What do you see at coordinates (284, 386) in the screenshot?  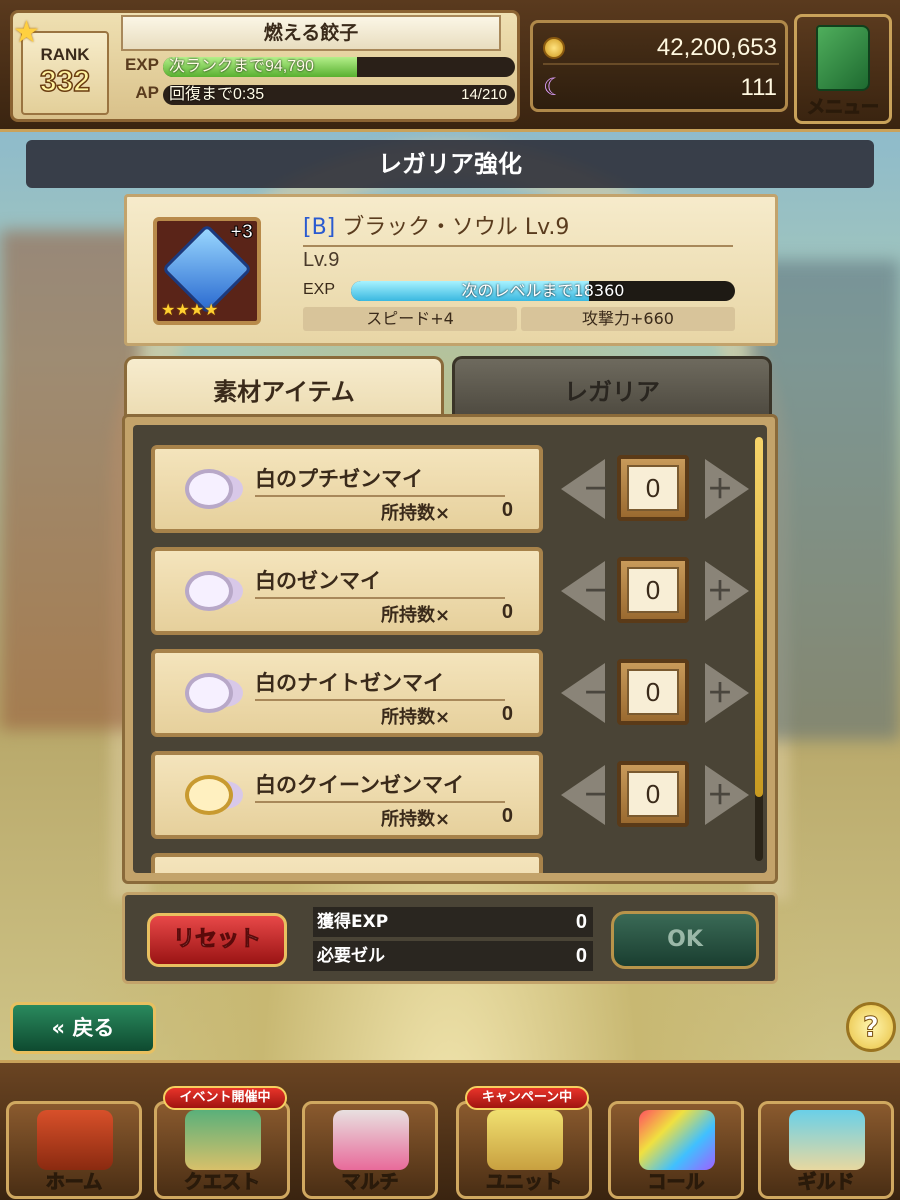 I see `tab-materials: 素材アイテム` at bounding box center [284, 386].